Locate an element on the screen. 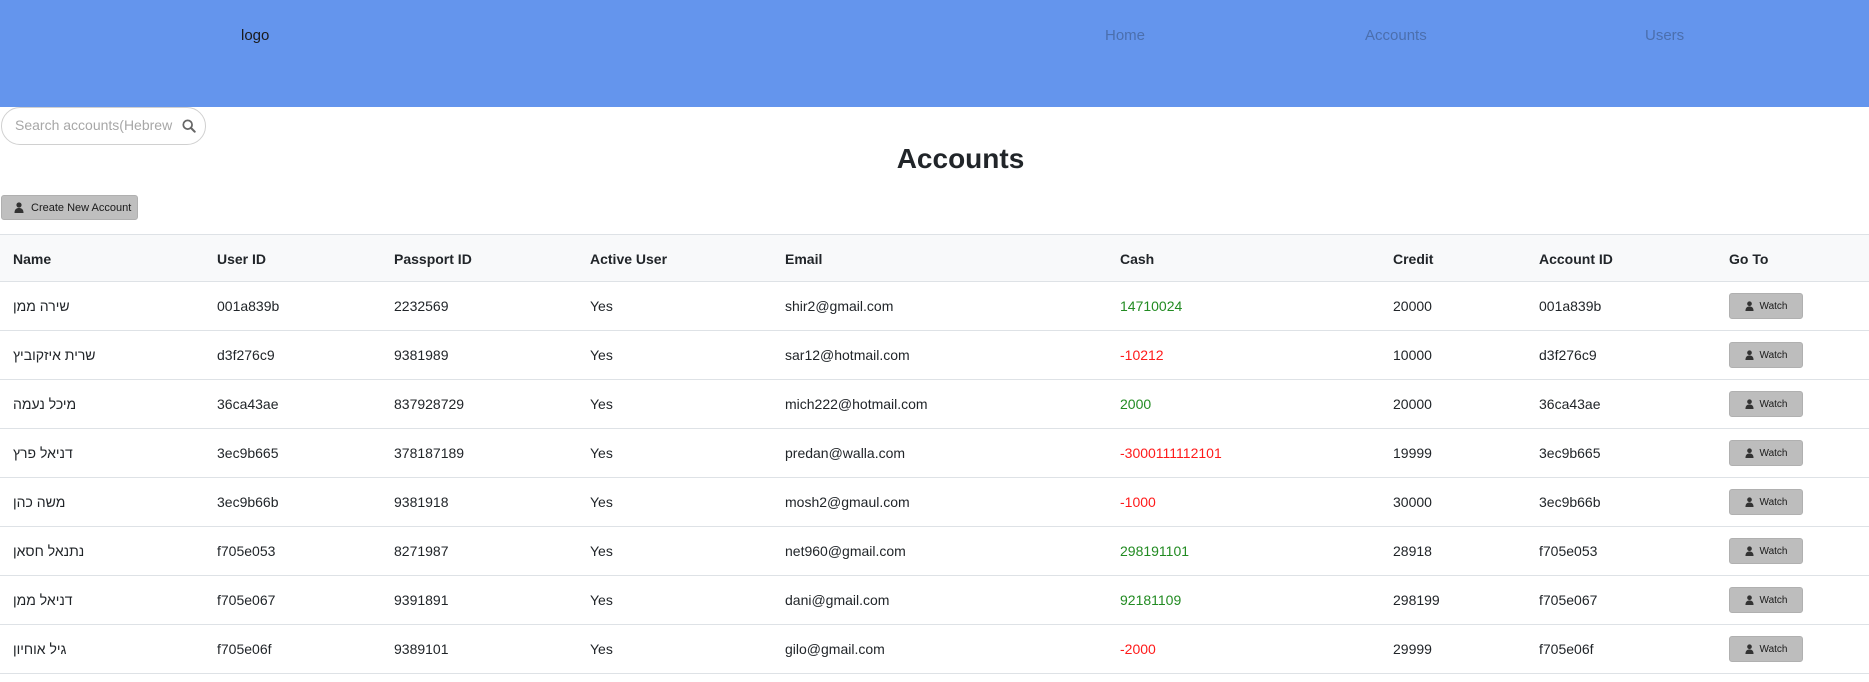  cell-email: dani@gmail.com is located at coordinates (837, 600).